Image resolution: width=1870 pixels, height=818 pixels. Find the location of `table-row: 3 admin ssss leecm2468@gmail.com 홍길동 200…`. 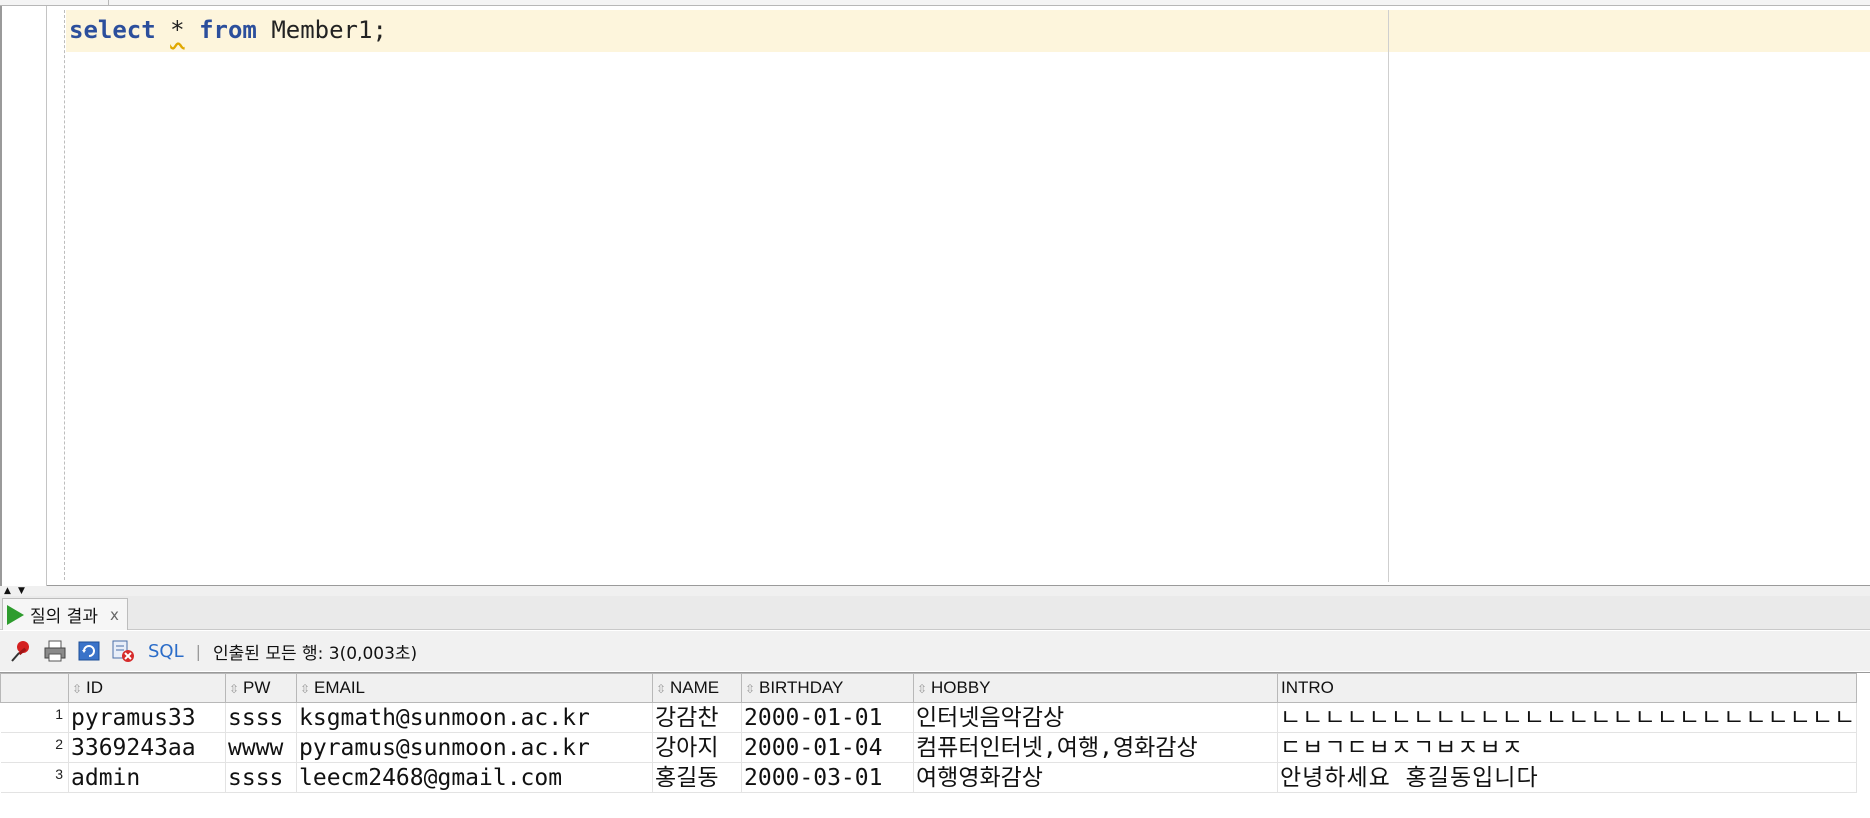

table-row: 3 admin ssss leecm2468@gmail.com 홍길동 200… is located at coordinates (929, 777).